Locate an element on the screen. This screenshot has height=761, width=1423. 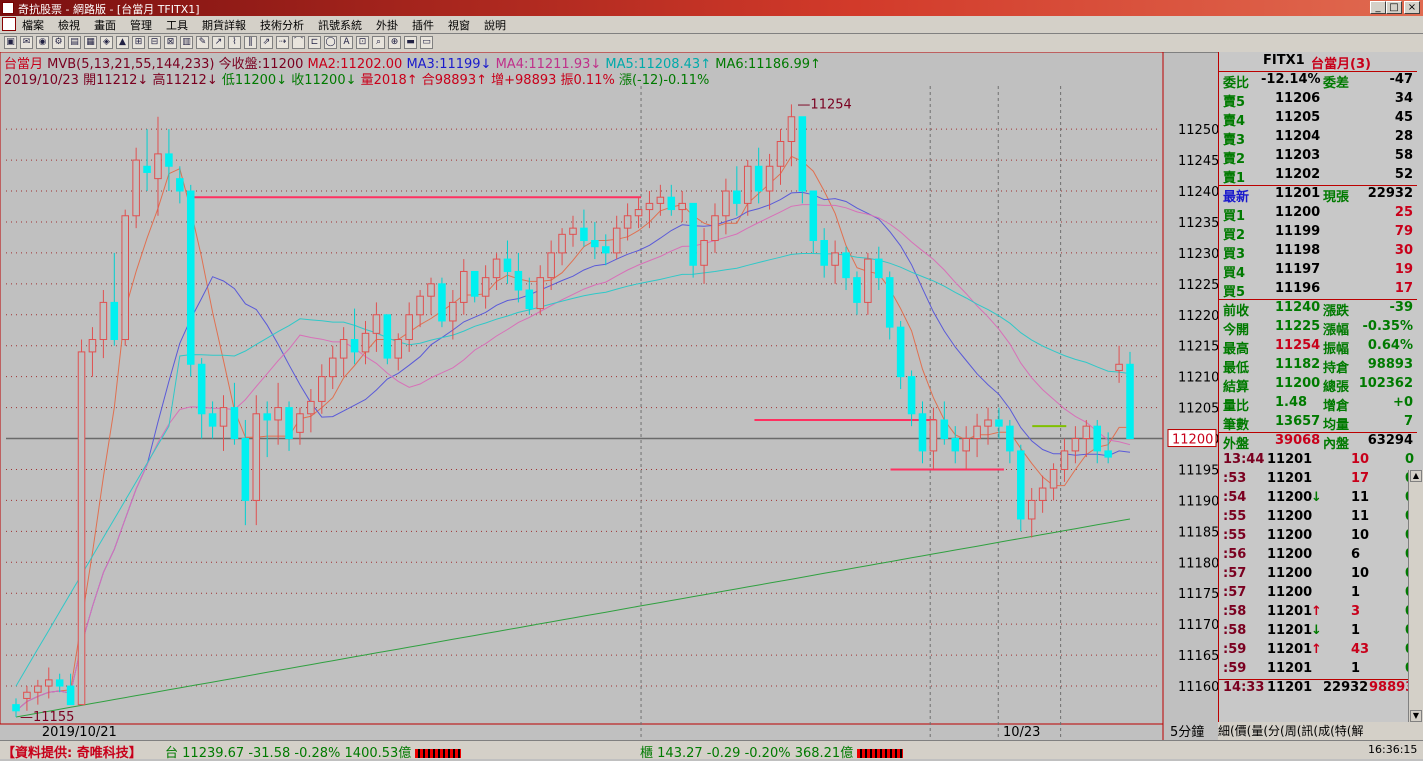
settings-icon: ⚙ is located at coordinates (58, 42).